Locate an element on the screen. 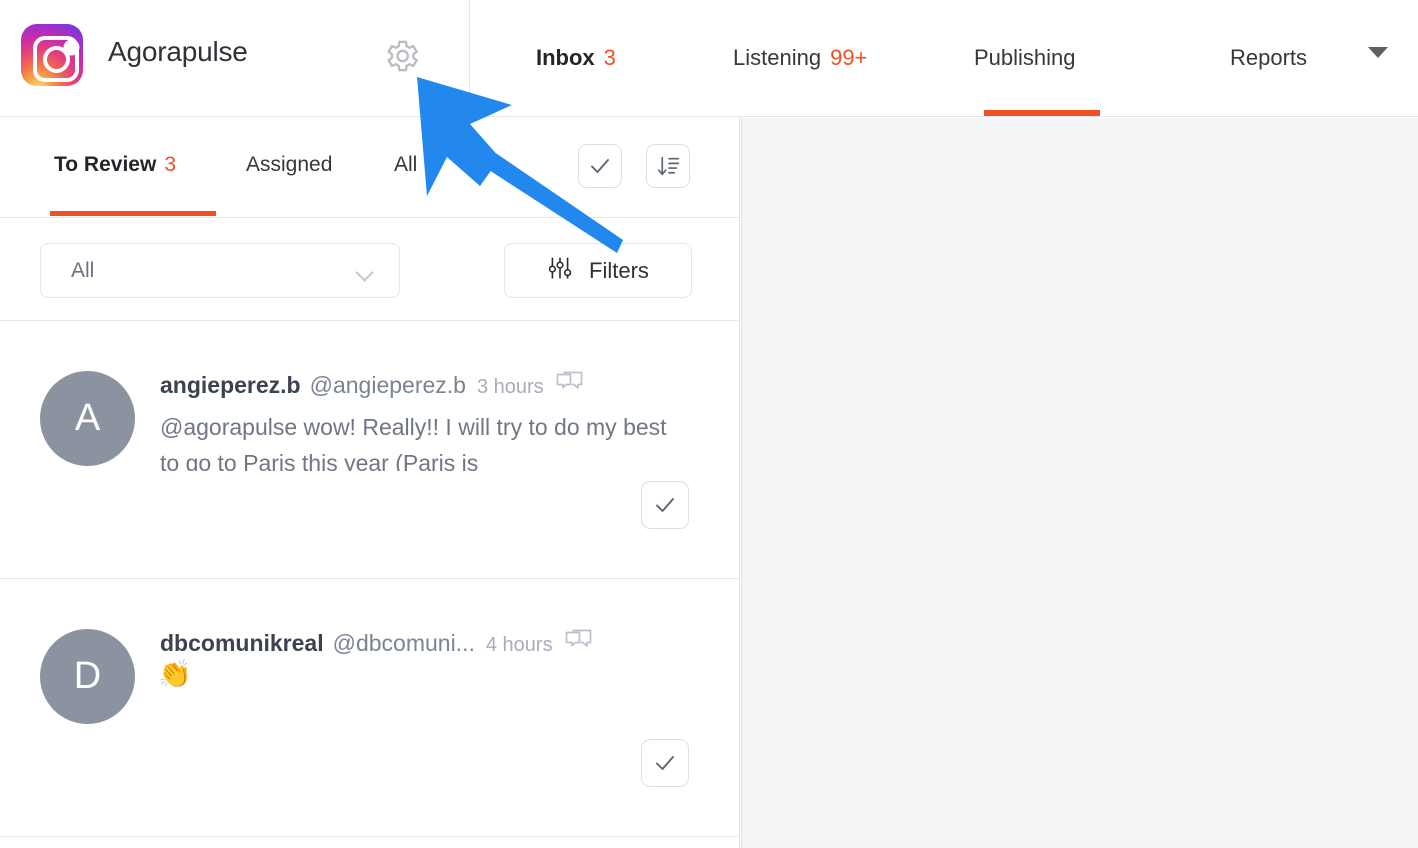 The height and width of the screenshot is (848, 1418). tab-label-all: All is located at coordinates (406, 164).